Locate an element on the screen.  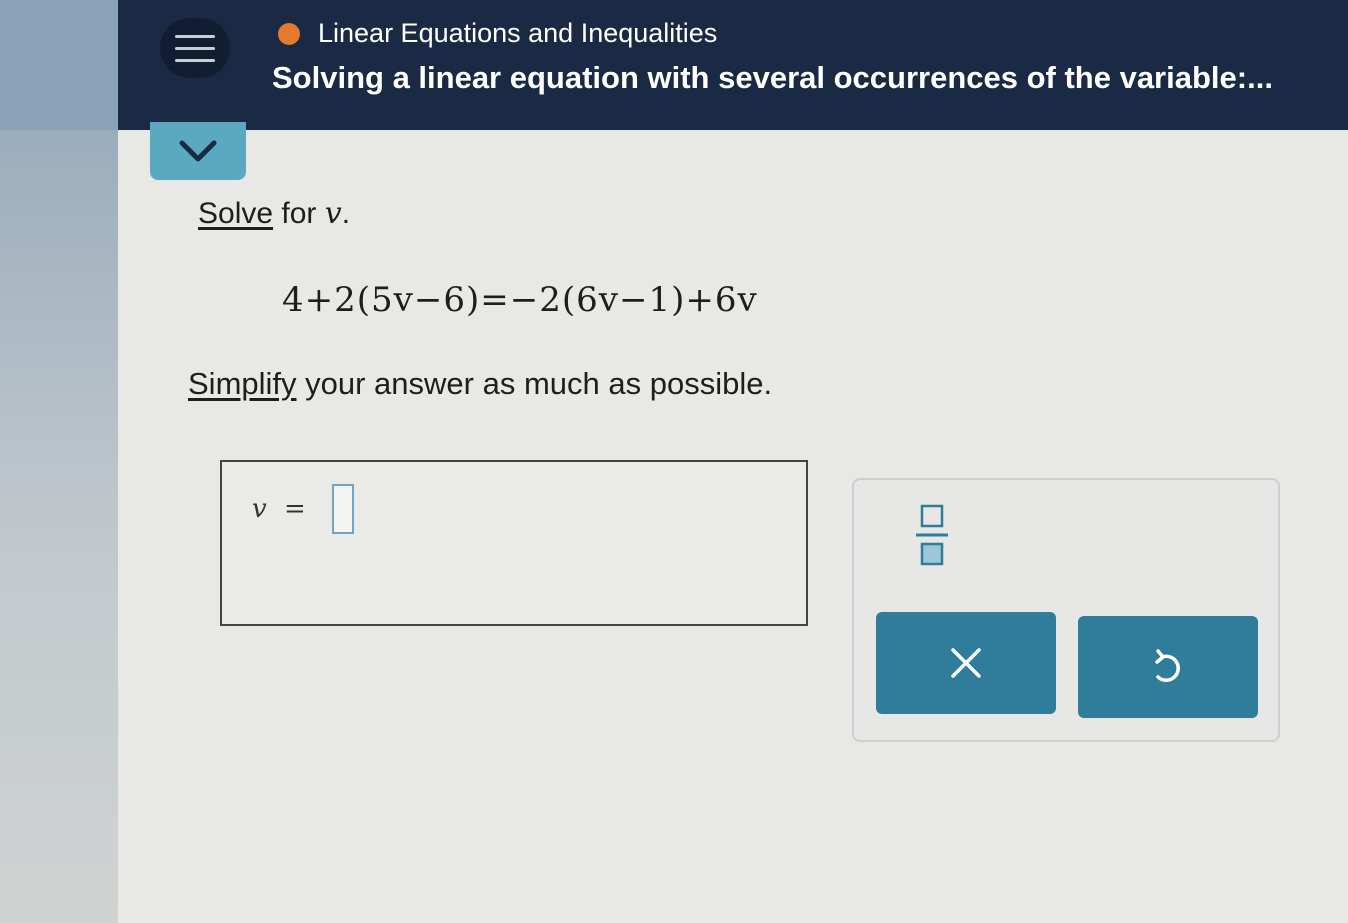
keypad-panel is located at coordinates (1066, 610).